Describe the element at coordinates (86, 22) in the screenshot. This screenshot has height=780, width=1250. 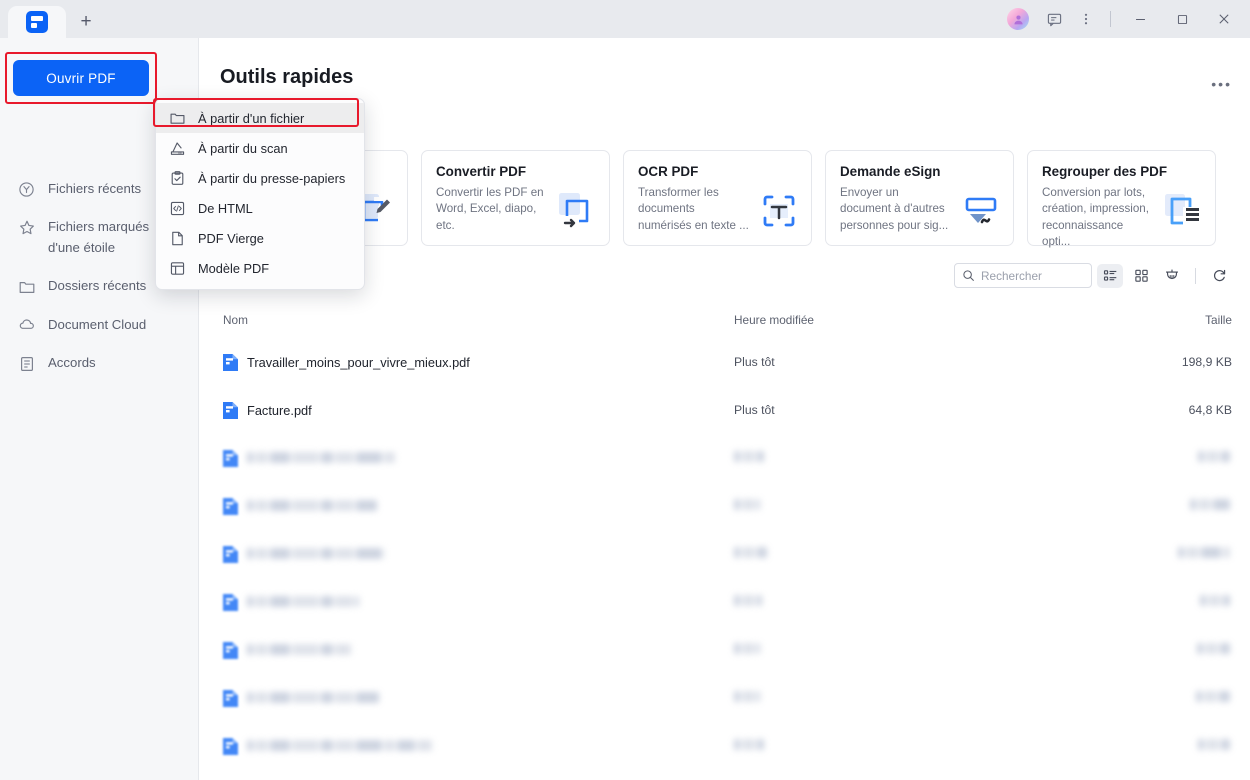
I see `new-tab-button: +` at that location.